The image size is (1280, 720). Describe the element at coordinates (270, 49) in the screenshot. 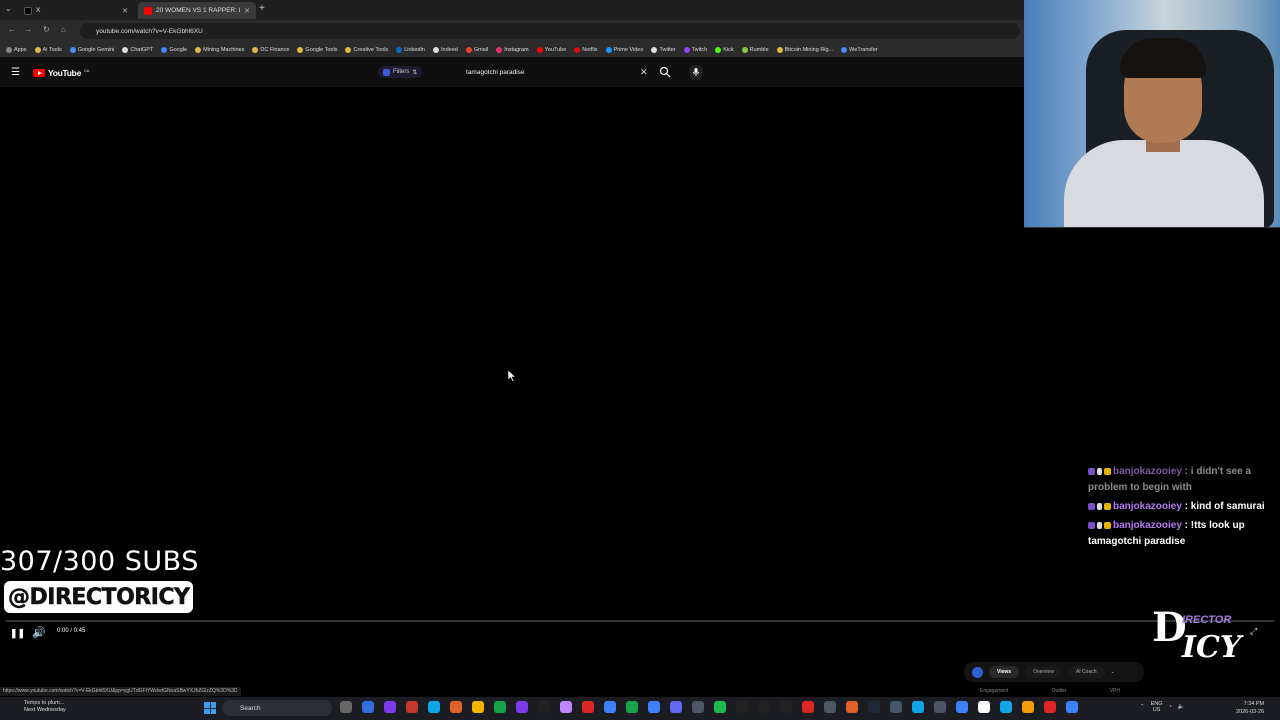

I see `bookmark-item: DC Finance` at that location.